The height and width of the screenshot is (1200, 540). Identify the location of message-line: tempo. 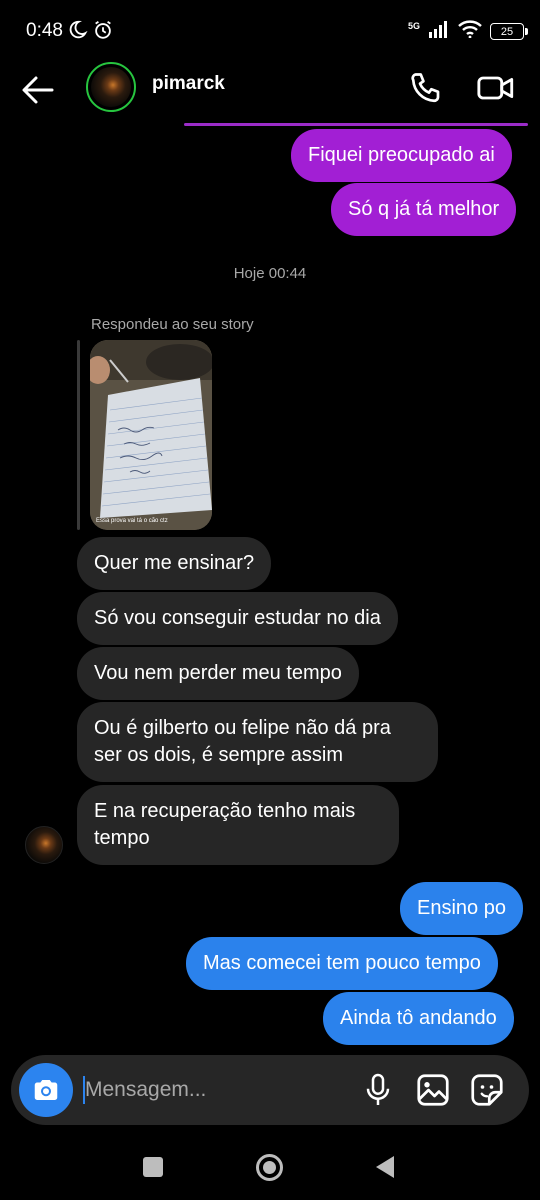
(122, 838).